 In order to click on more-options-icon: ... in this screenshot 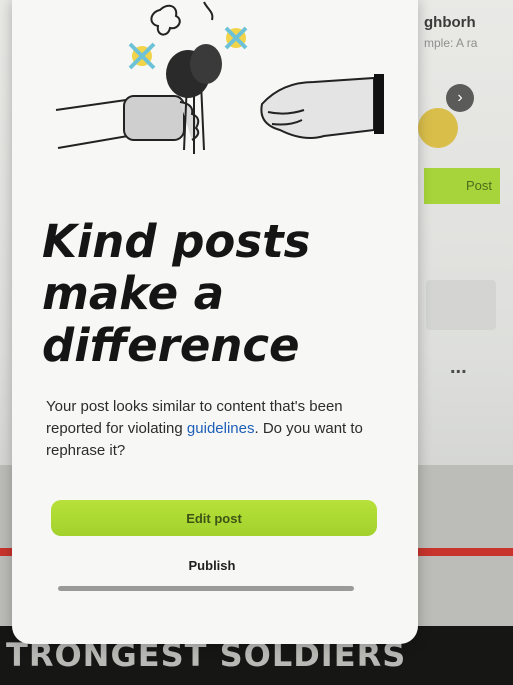, I will do `click(458, 367)`.